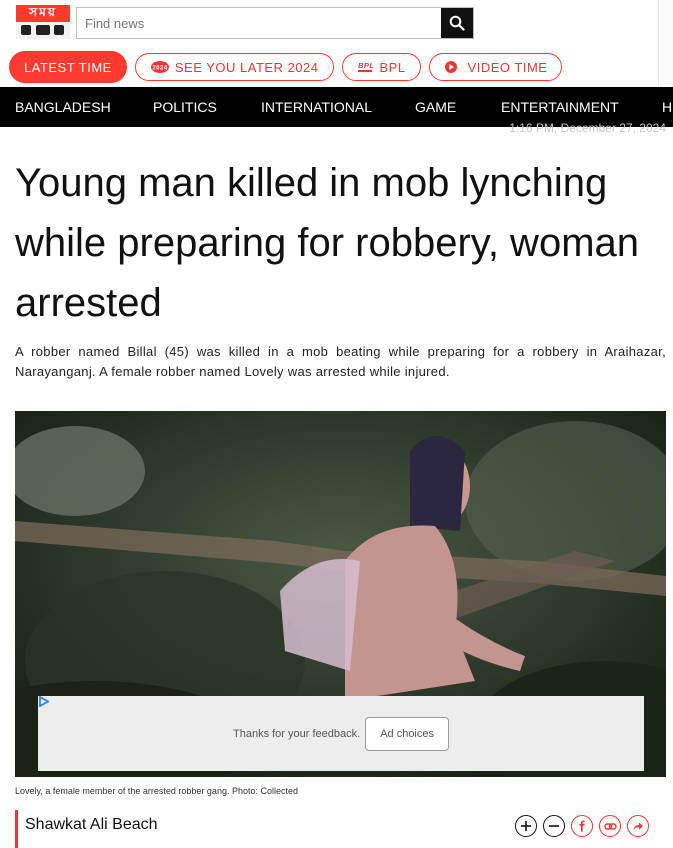 The width and height of the screenshot is (673, 848). Describe the element at coordinates (507, 67) in the screenshot. I see `video-time-label: VIDEO TIME` at that location.